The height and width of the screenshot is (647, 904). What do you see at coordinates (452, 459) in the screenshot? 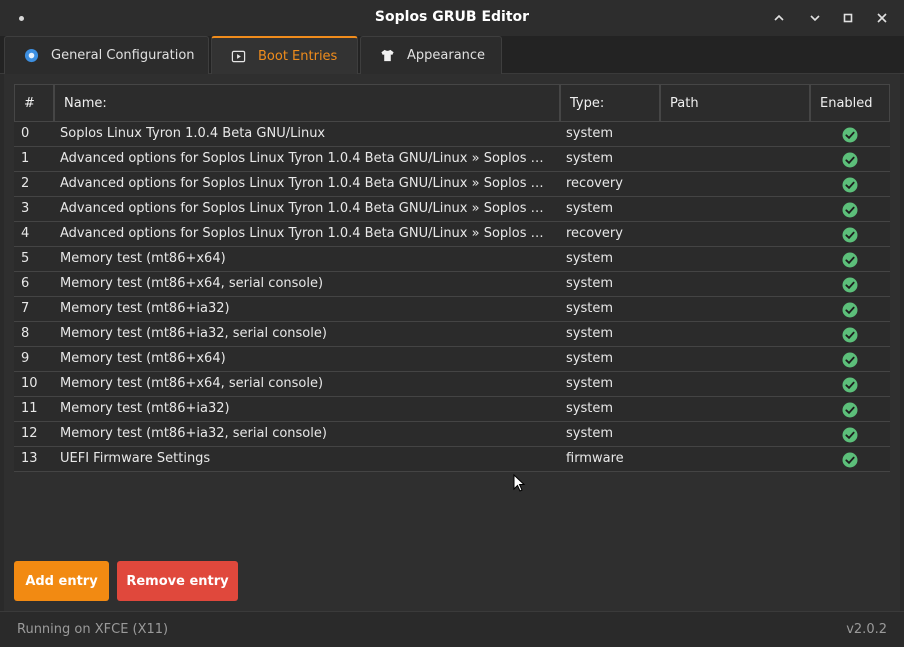
I see `table-row: 13 UEFI Firmware Settings firmware` at bounding box center [452, 459].